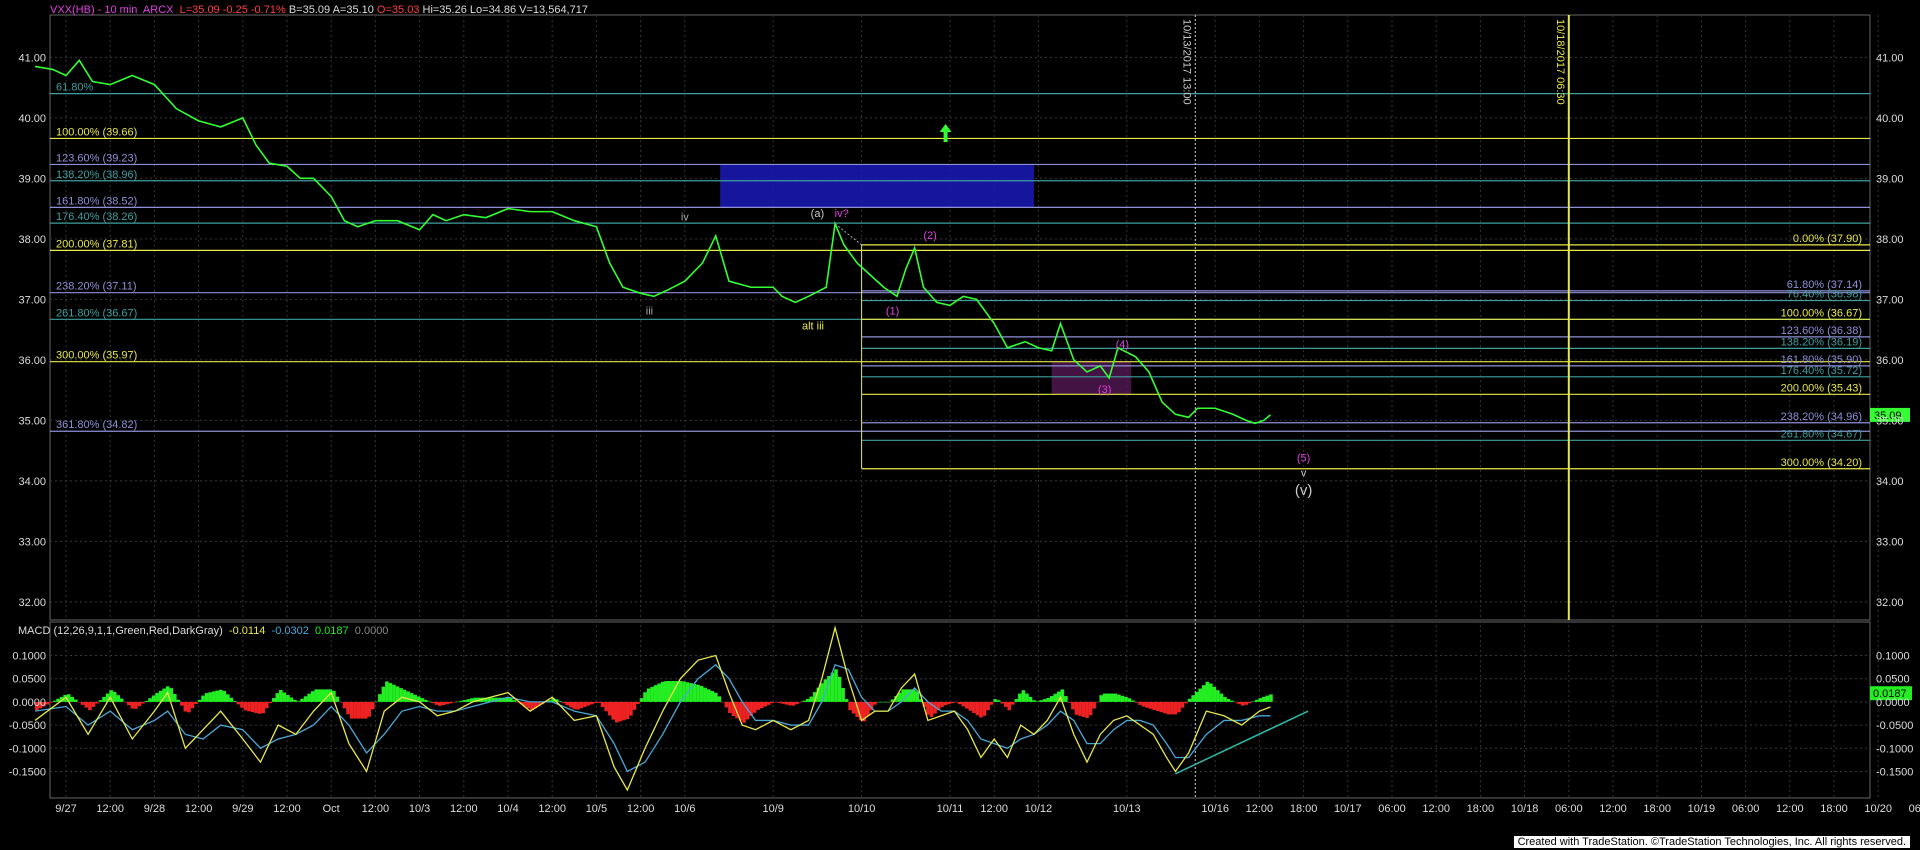 Image resolution: width=1920 pixels, height=850 pixels. I want to click on target-zone, so click(1091, 378).